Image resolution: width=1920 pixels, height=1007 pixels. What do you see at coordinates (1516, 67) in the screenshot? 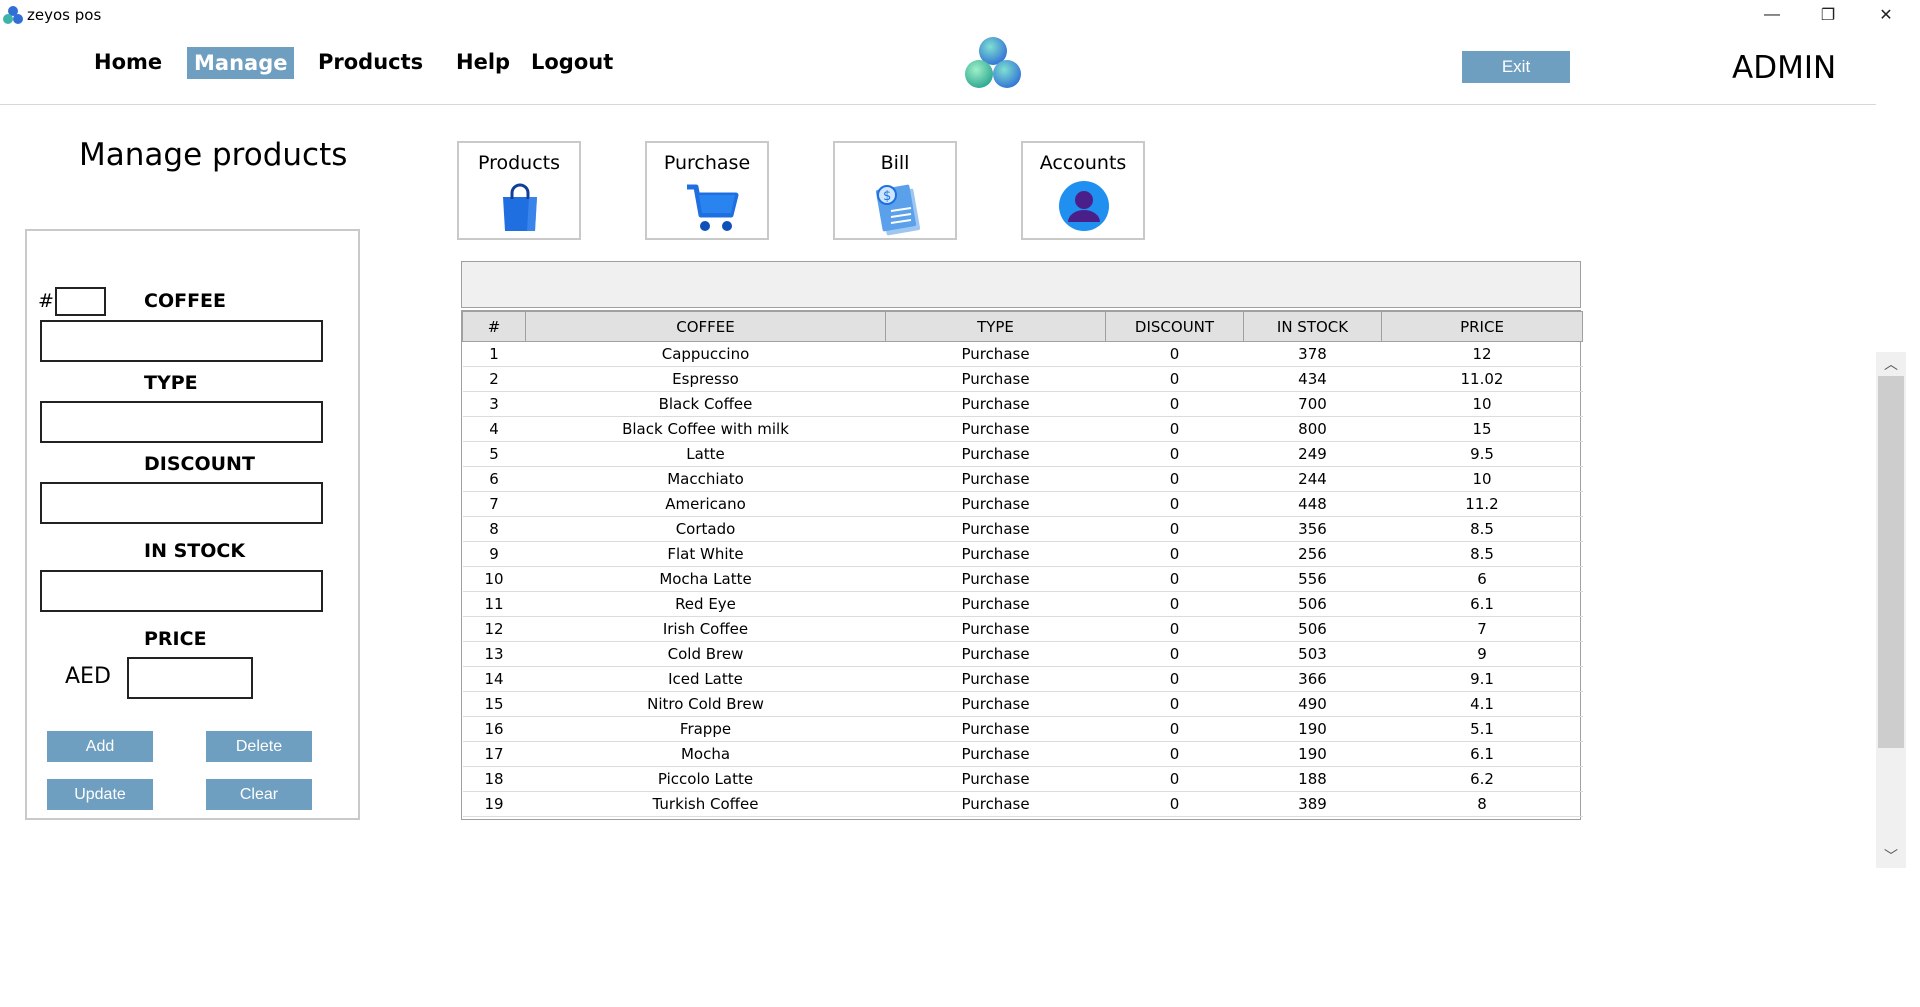
I see `exit-button: Exit` at bounding box center [1516, 67].